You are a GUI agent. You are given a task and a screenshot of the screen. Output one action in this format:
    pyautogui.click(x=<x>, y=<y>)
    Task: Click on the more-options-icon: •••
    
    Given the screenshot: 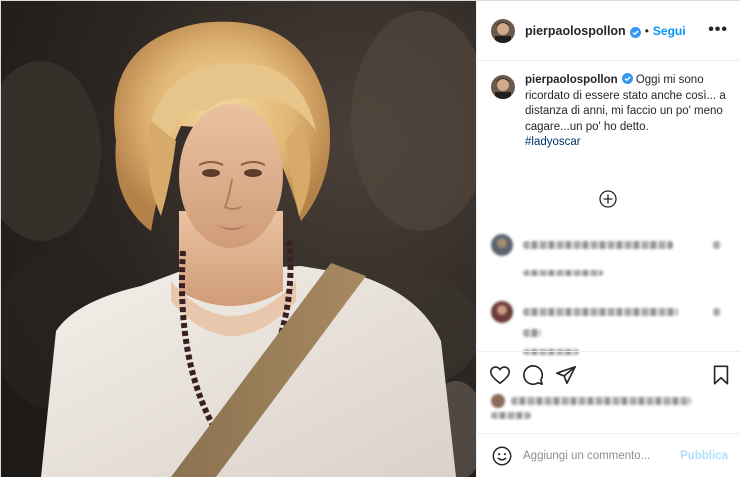 What is the action you would take?
    pyautogui.click(x=718, y=30)
    